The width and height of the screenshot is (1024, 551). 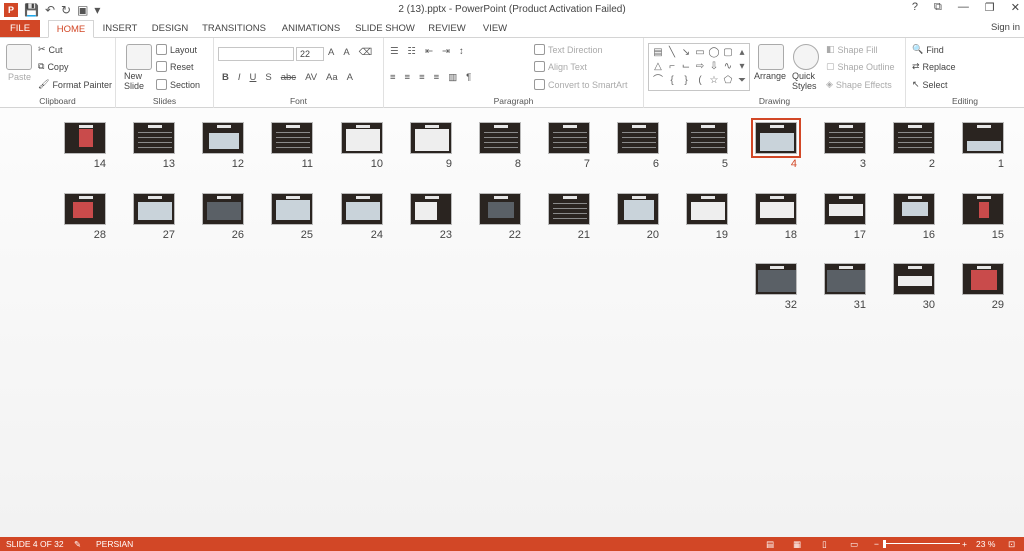 What do you see at coordinates (686, 53) in the screenshot?
I see `arrow-shape-icon: ↘` at bounding box center [686, 53].